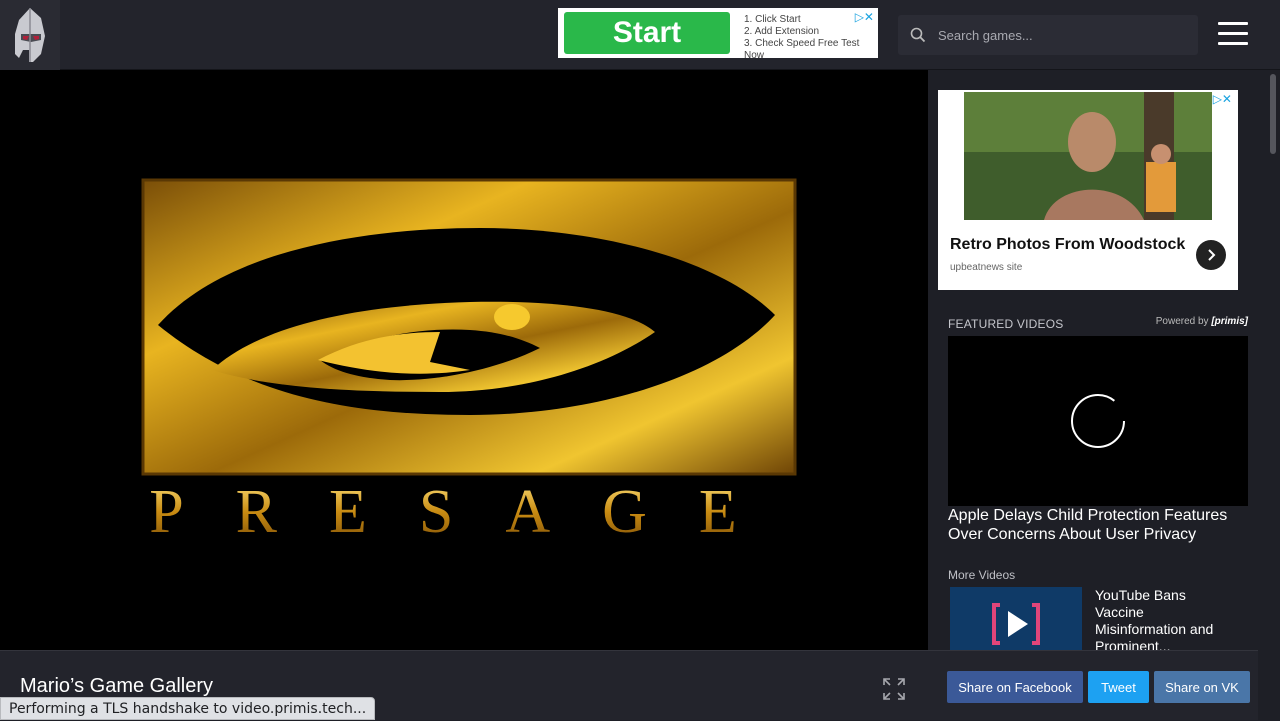 The width and height of the screenshot is (1280, 721). Describe the element at coordinates (1015, 687) in the screenshot. I see `share-facebook-button: Share on Facebook` at that location.